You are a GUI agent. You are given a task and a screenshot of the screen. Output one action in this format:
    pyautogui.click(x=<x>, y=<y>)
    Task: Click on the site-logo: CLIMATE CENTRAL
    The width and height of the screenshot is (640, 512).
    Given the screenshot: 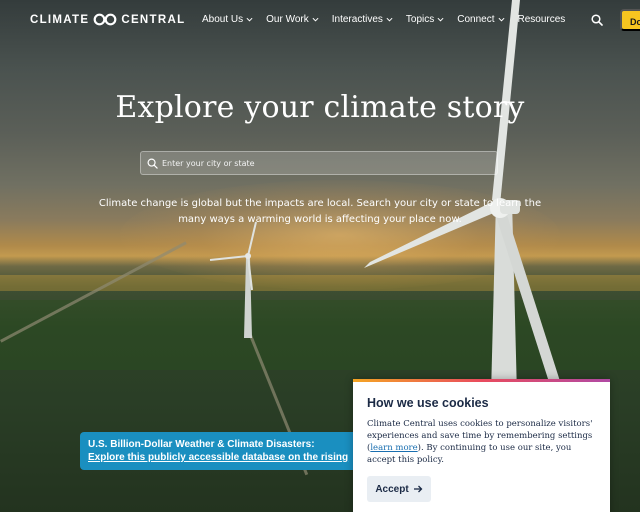 What is the action you would take?
    pyautogui.click(x=107, y=19)
    